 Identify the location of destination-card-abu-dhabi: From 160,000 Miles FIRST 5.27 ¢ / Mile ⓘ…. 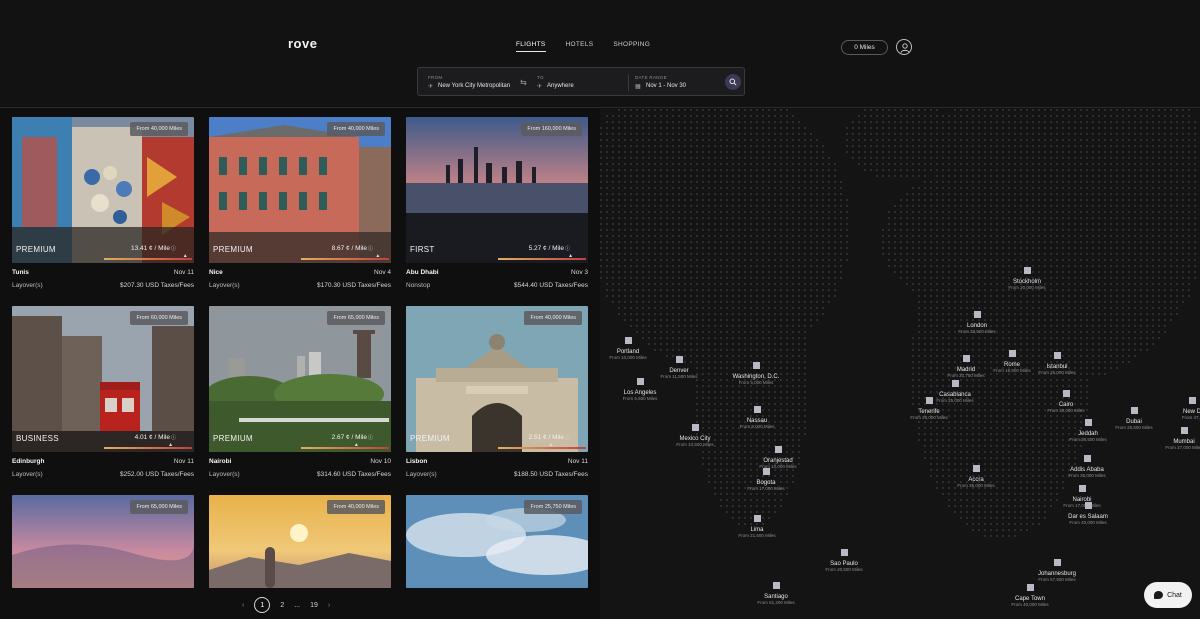
(497, 206).